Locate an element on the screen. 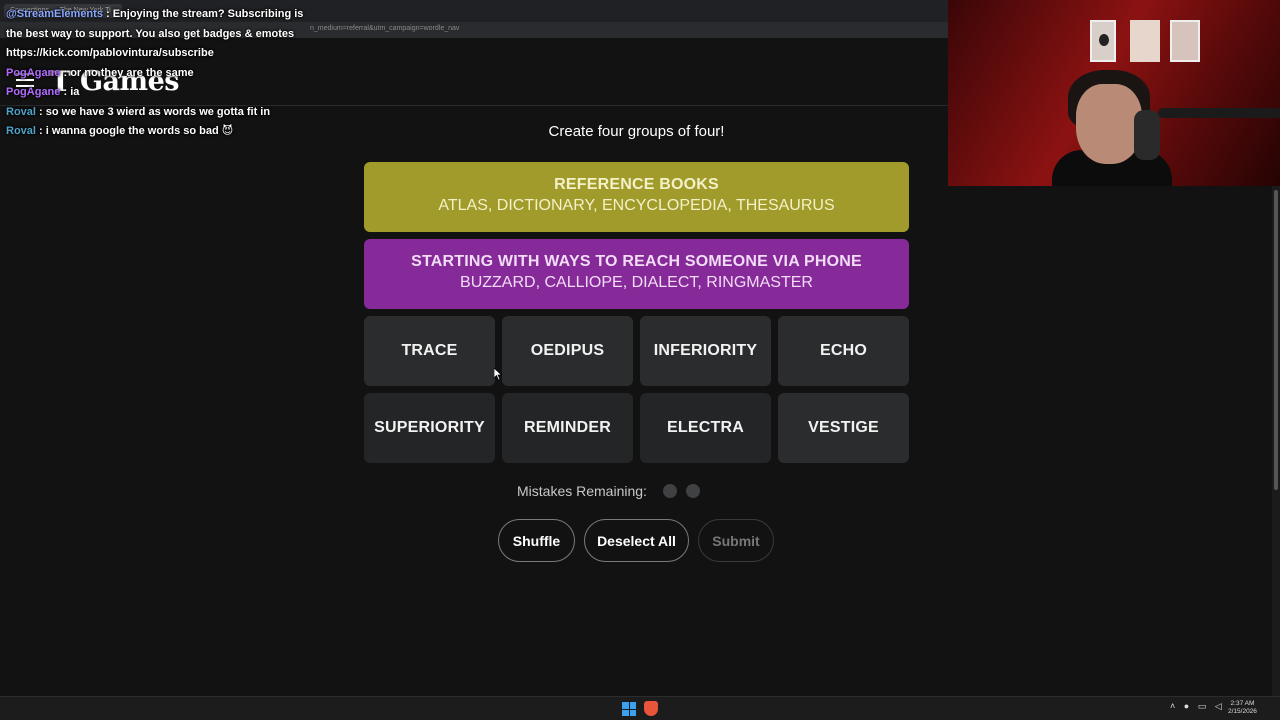  chat-text: Enjoying the stream? Subscribing is is located at coordinates (208, 14).